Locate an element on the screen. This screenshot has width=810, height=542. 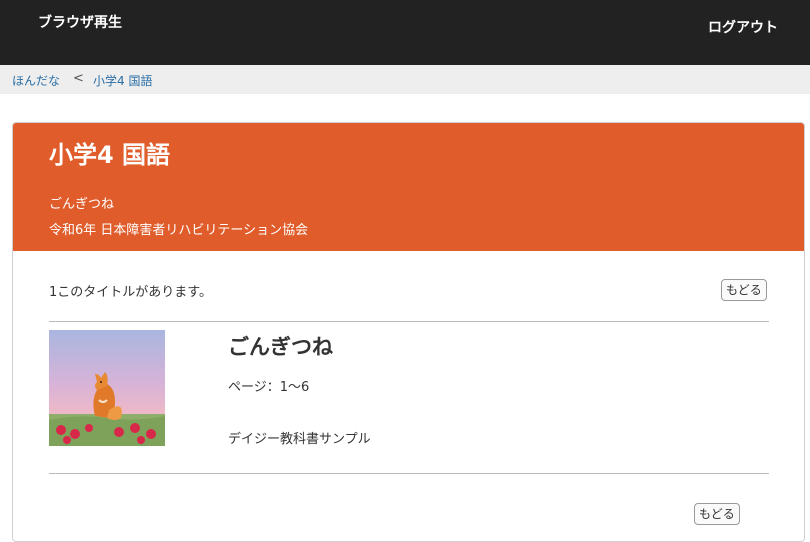
book-pages: ページ：1〜6 is located at coordinates (268, 385).